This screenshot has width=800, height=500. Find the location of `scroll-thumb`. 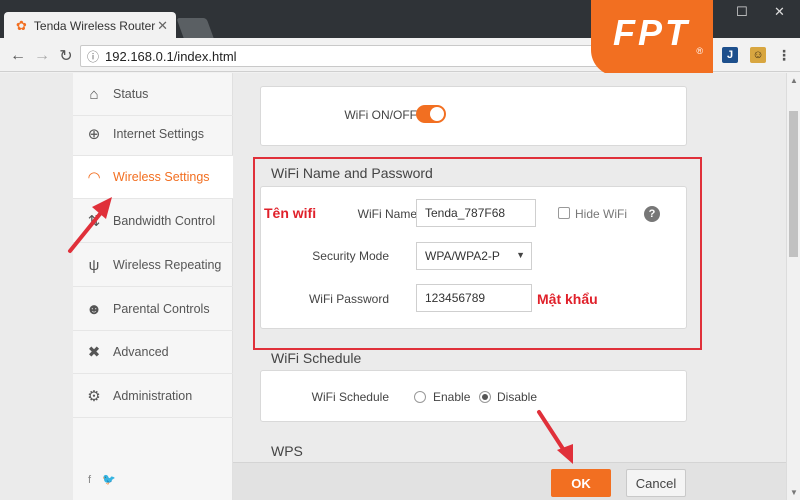

scroll-thumb is located at coordinates (793, 184).